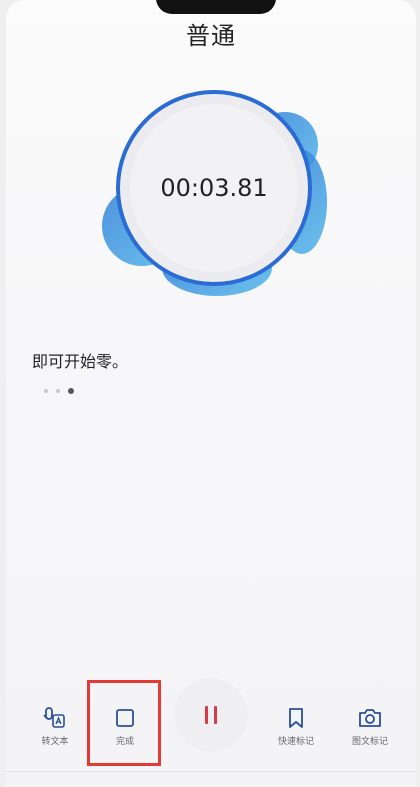 The height and width of the screenshot is (787, 420). What do you see at coordinates (295, 742) in the screenshot?
I see `quick-mark-label: 快速标记` at bounding box center [295, 742].